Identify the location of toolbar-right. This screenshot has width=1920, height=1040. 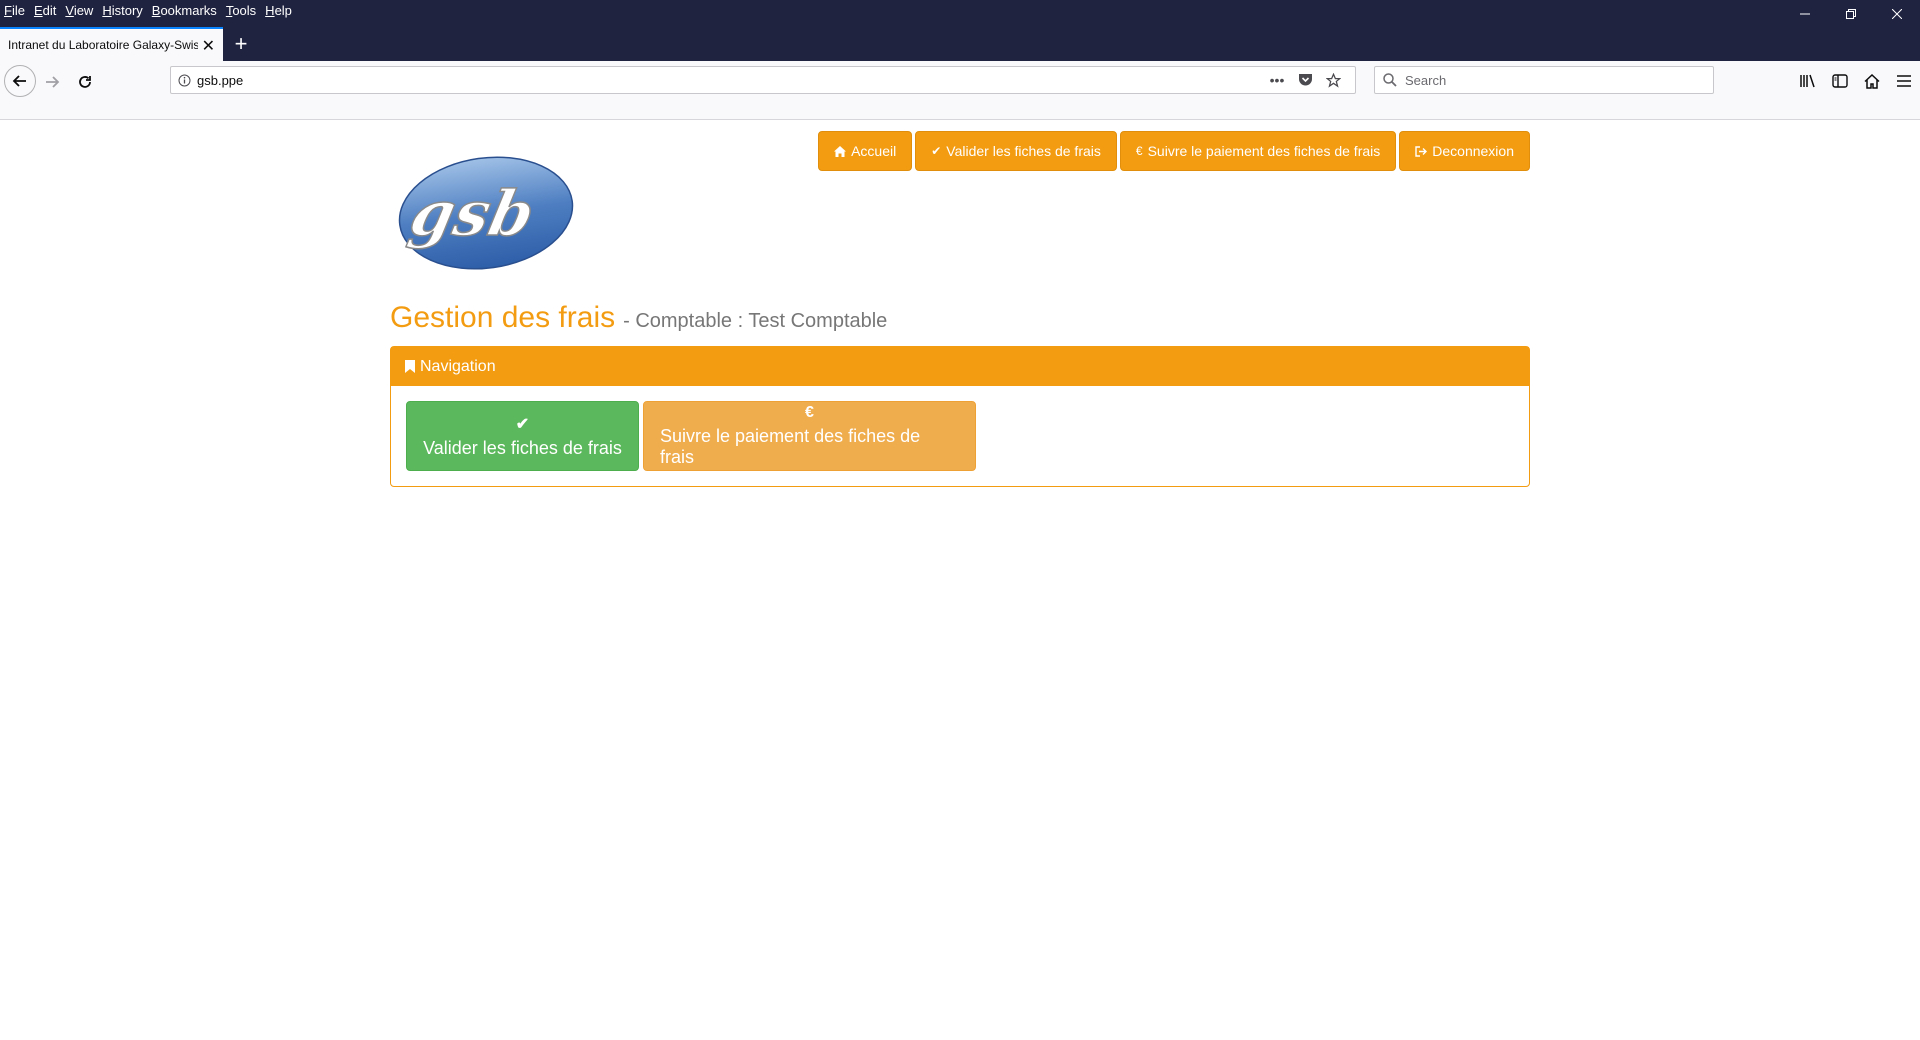
(1856, 81).